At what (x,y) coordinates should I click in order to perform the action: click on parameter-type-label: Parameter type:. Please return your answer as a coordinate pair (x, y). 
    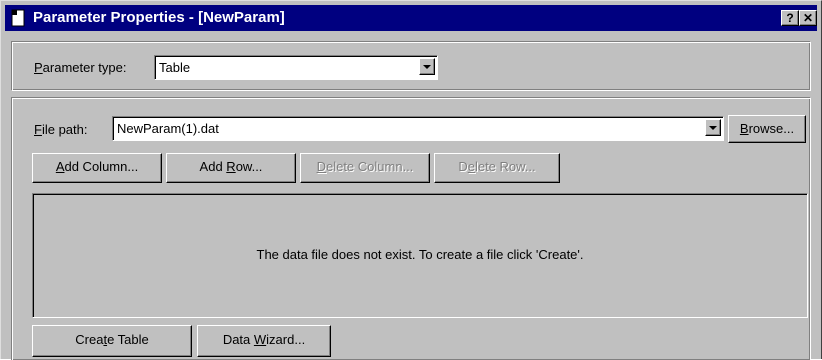
    Looking at the image, I should click on (80, 67).